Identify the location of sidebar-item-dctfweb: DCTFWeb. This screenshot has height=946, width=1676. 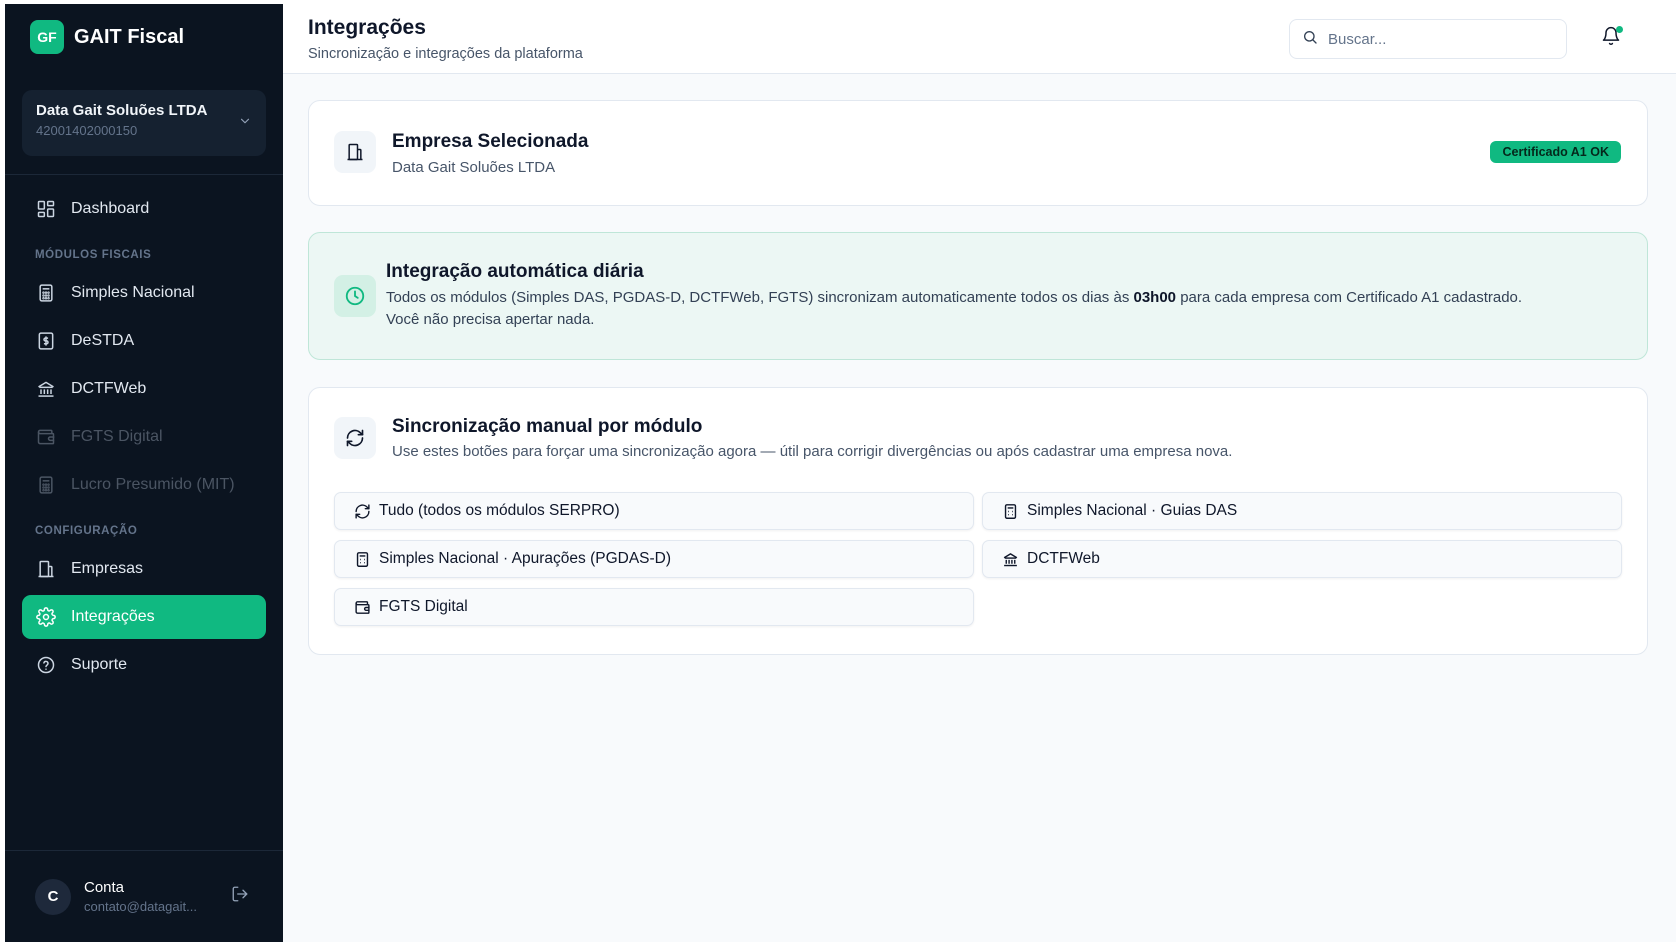
(144, 389).